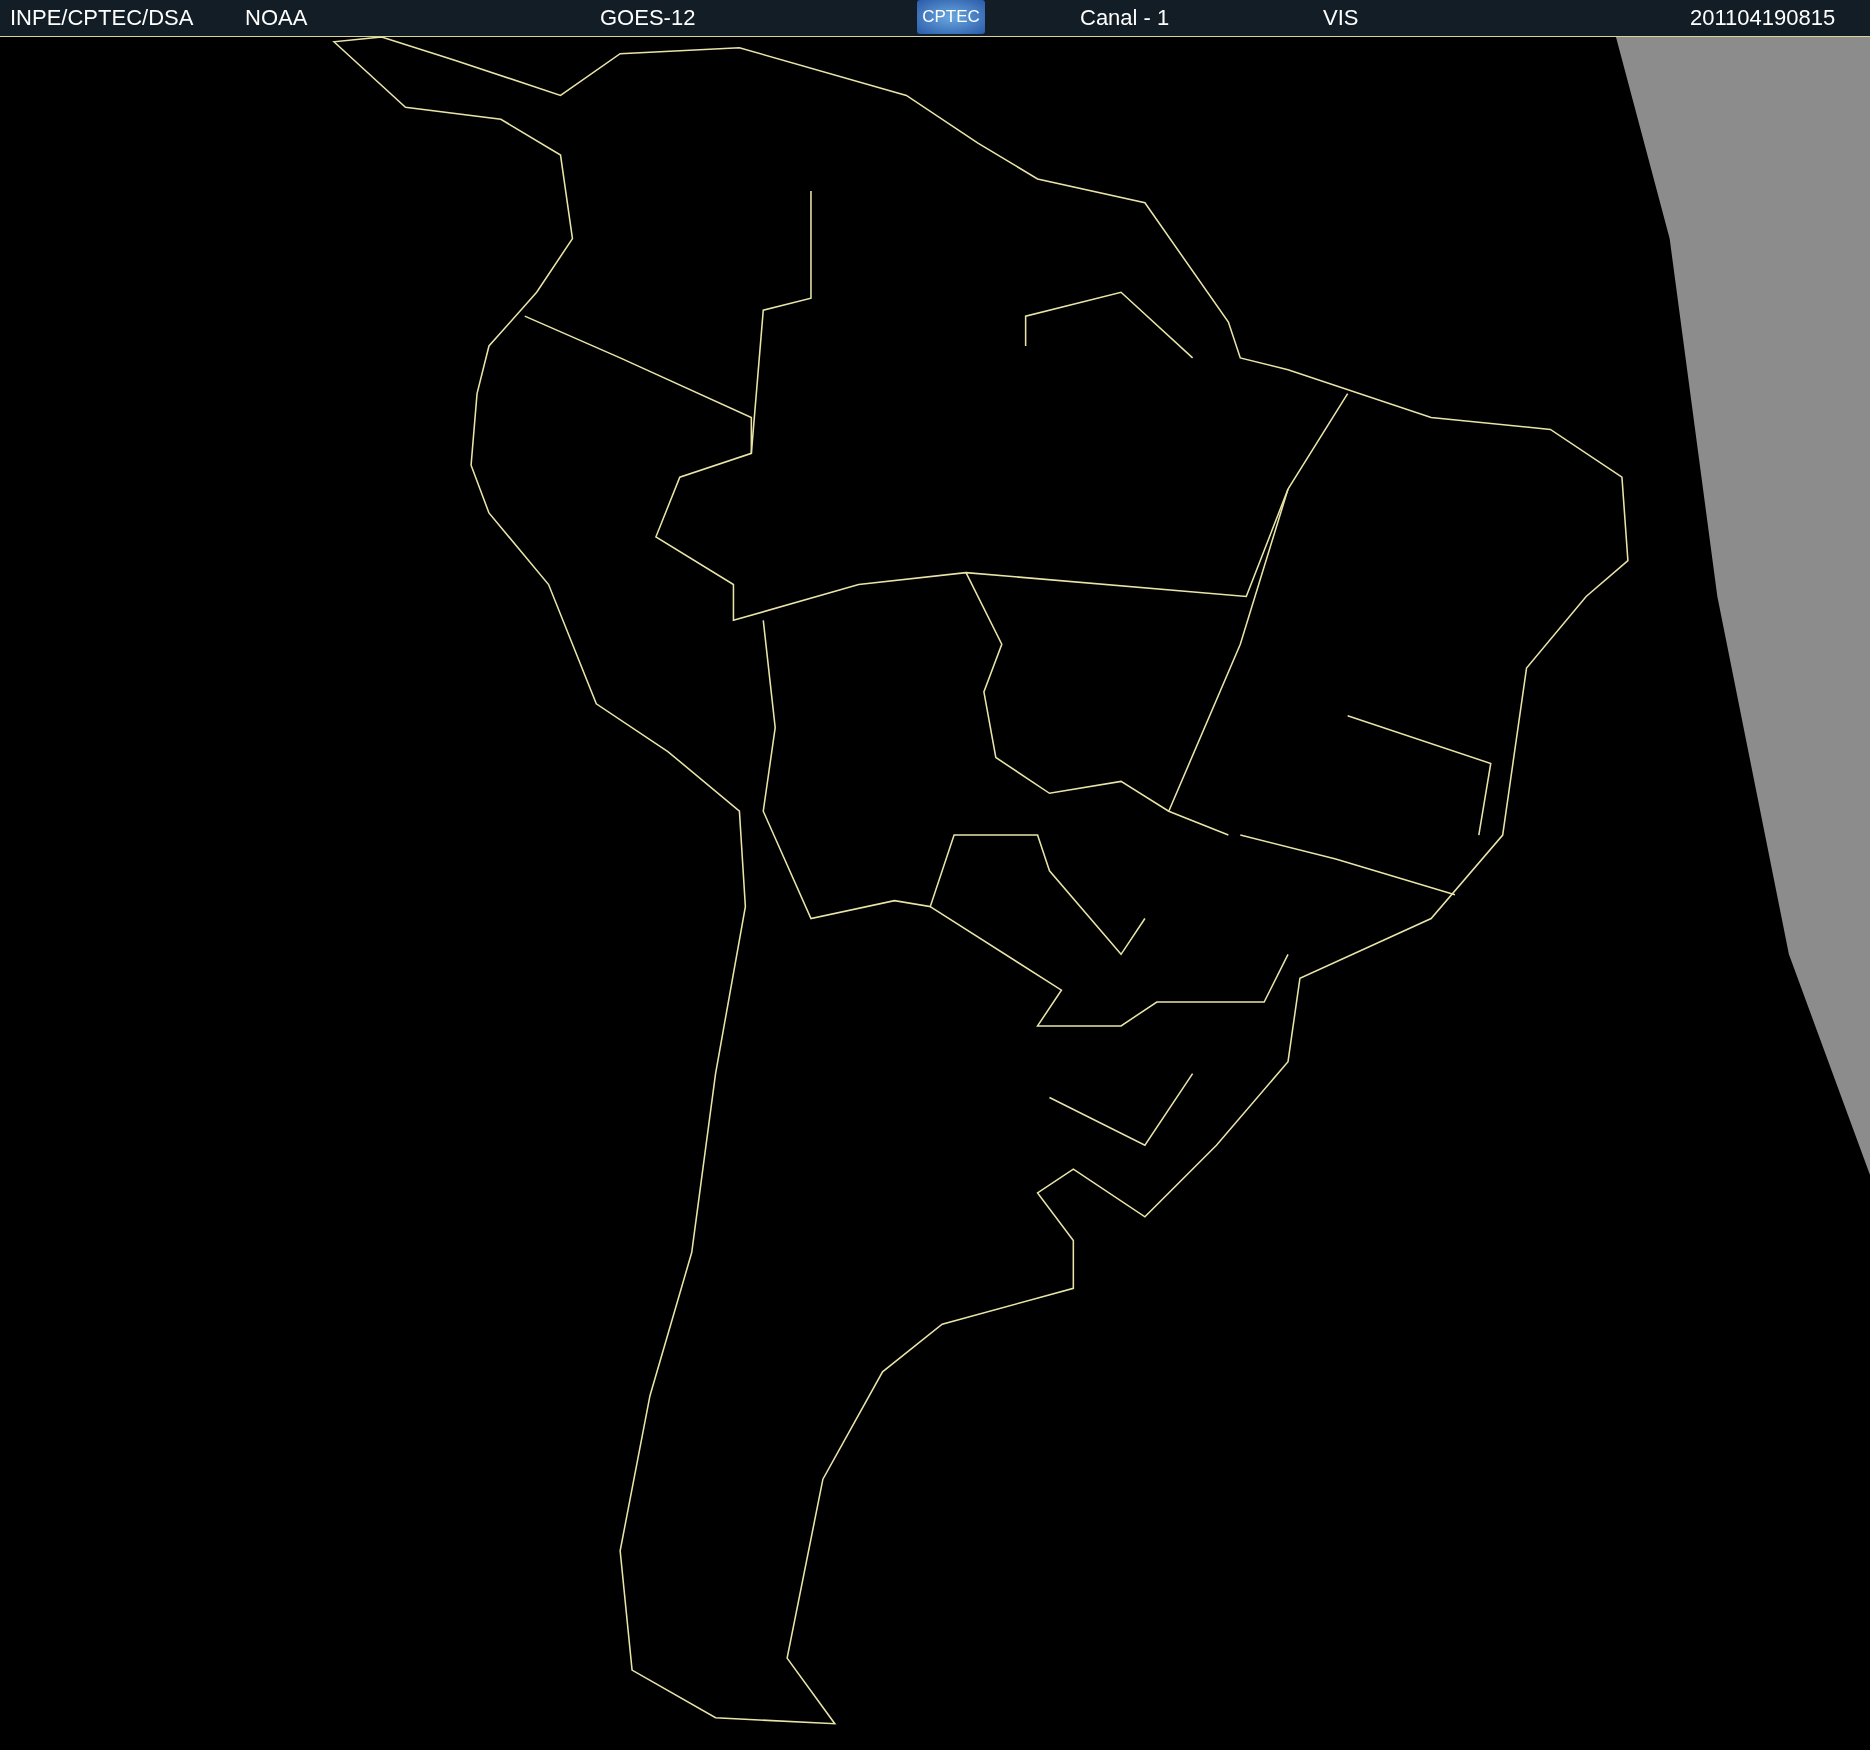 The width and height of the screenshot is (1870, 1750). Describe the element at coordinates (1763, 18) in the screenshot. I see `timestamp-label: 201104190815` at that location.